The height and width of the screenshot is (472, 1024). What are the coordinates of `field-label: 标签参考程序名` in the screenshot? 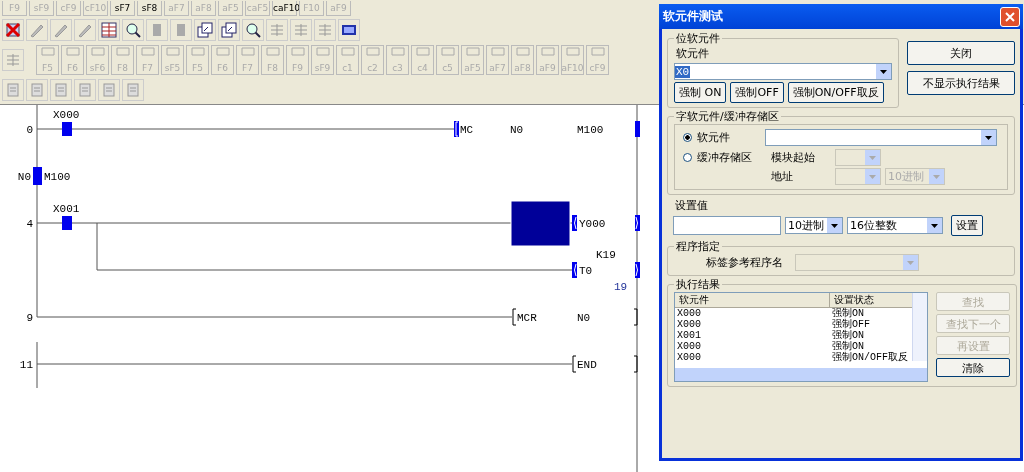 It's located at (744, 262).